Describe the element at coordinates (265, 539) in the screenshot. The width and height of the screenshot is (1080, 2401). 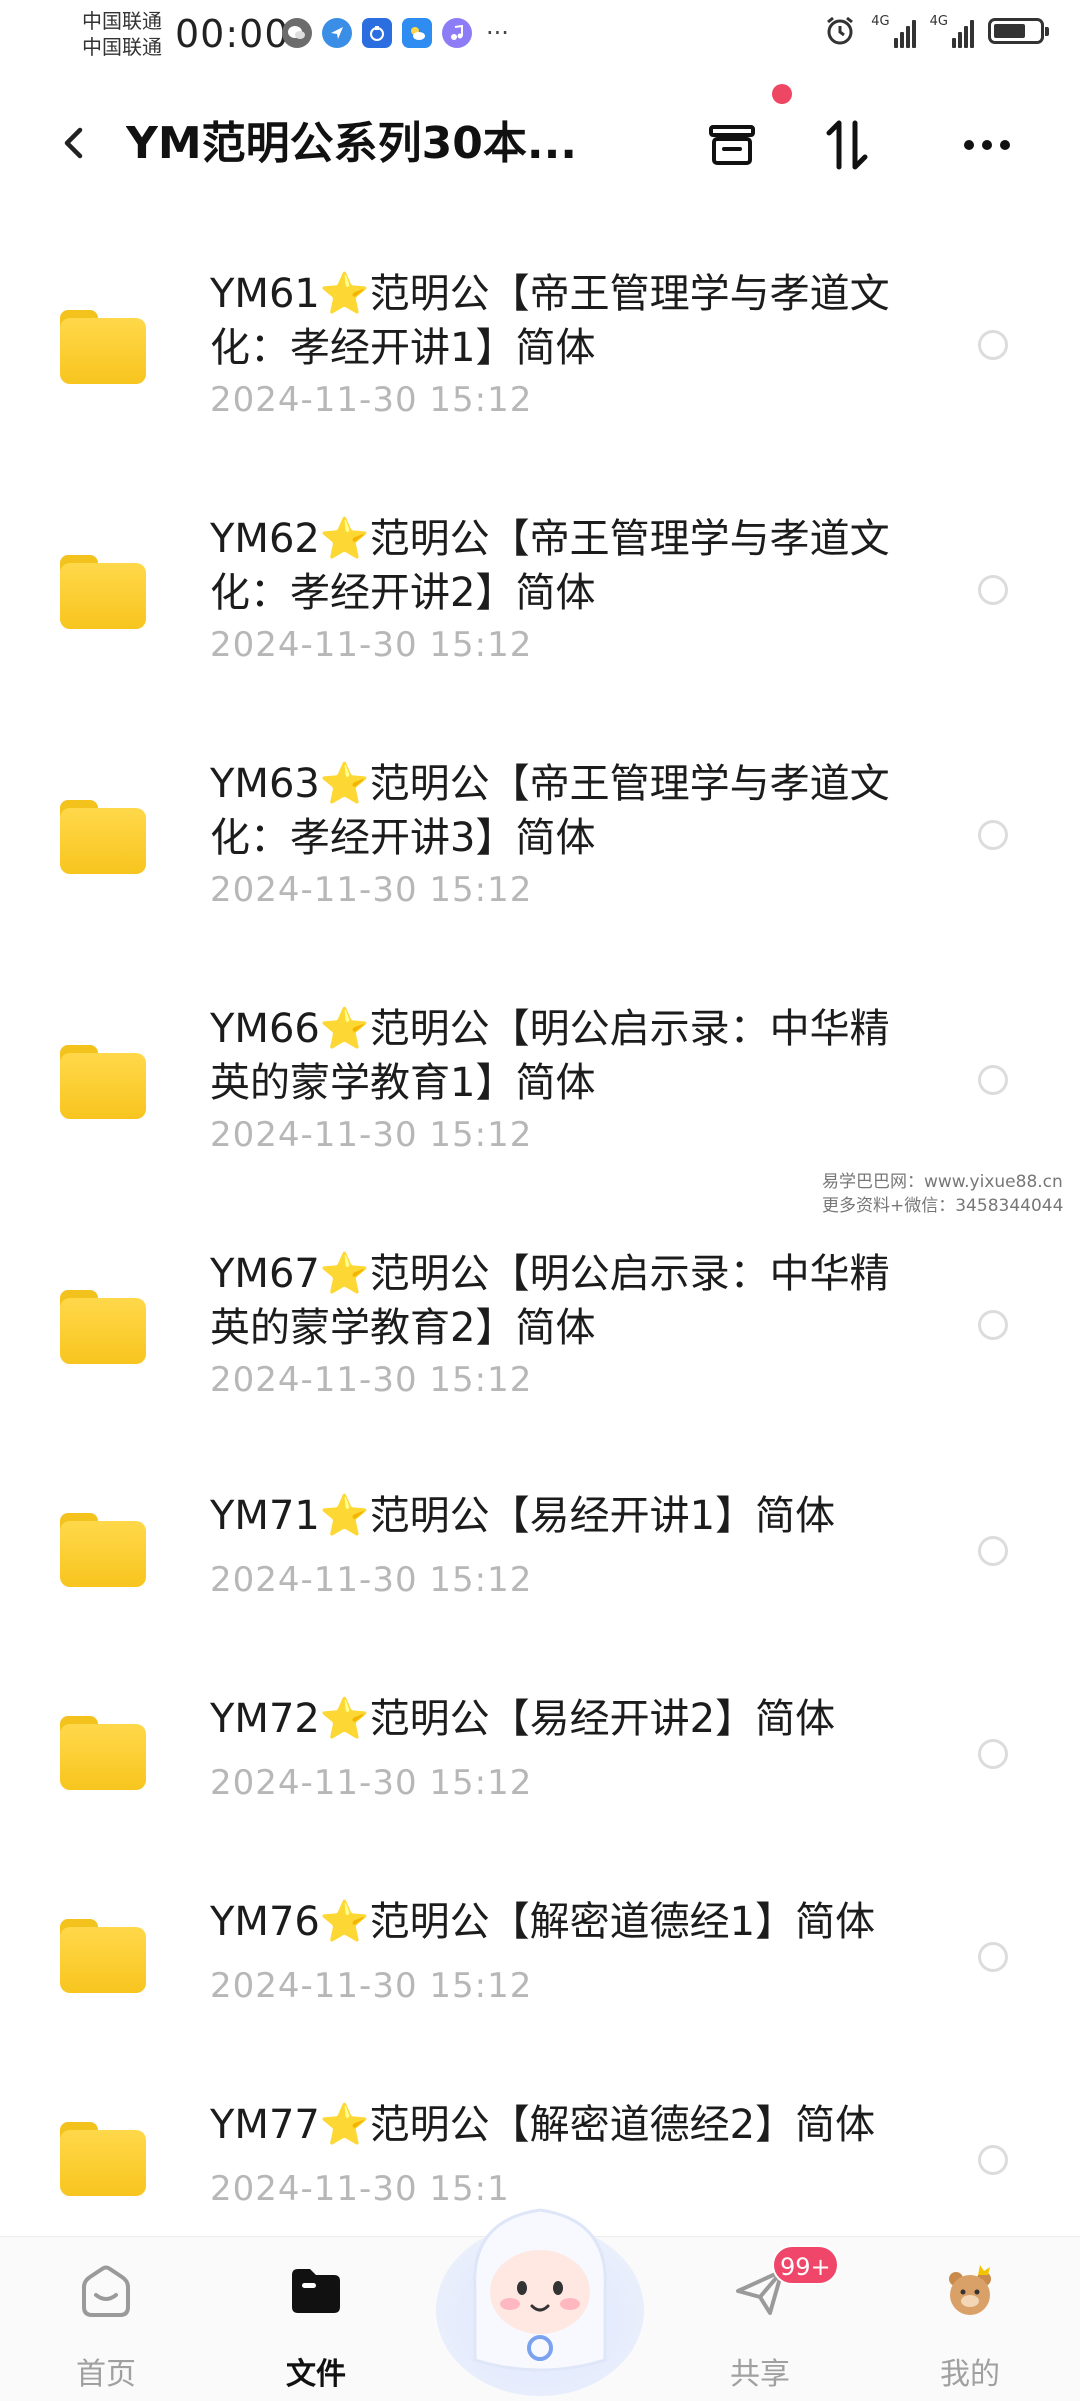
I see `file-name-prefix: YM62` at that location.